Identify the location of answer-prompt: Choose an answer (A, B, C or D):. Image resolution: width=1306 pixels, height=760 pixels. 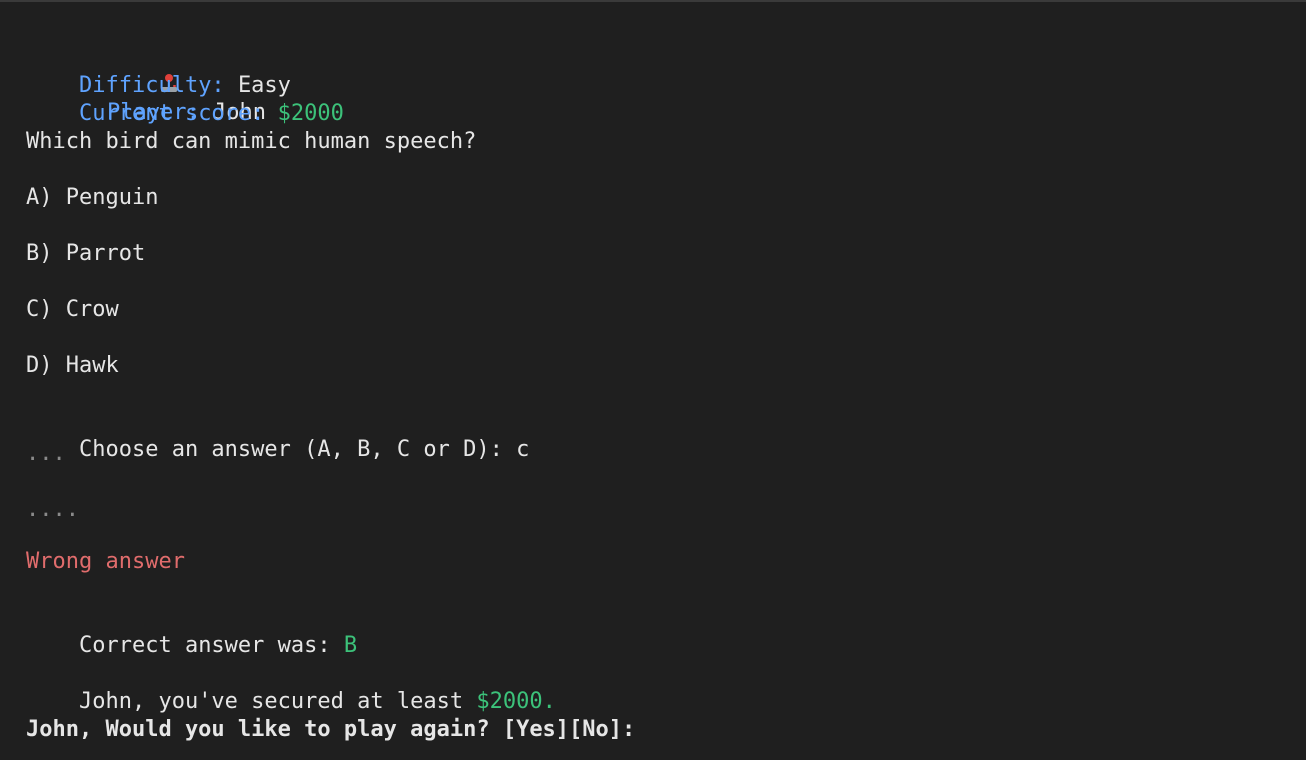
(290, 449).